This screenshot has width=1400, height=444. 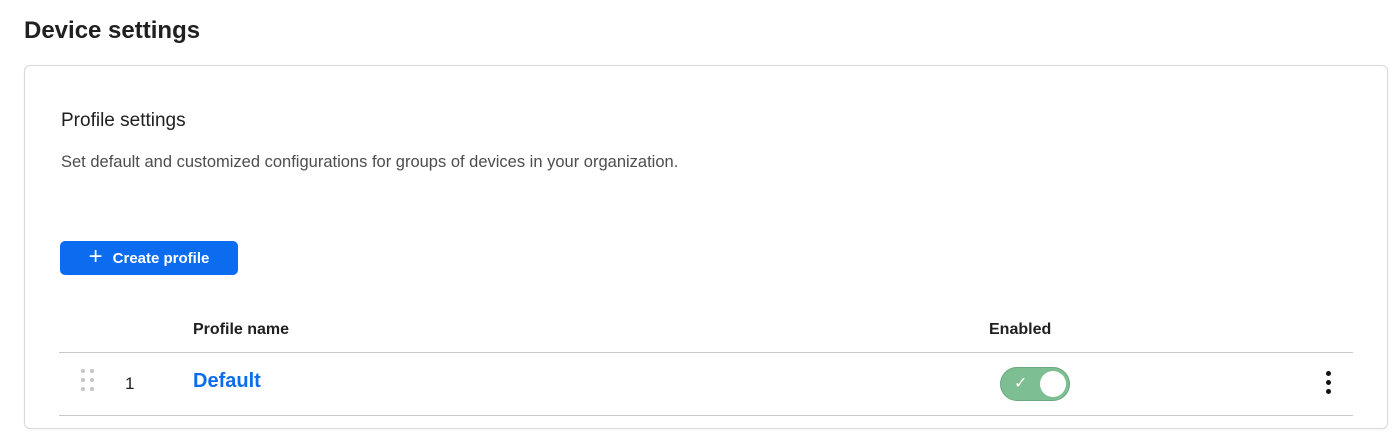 I want to click on create-profile-button: + Create profile, so click(x=149, y=258).